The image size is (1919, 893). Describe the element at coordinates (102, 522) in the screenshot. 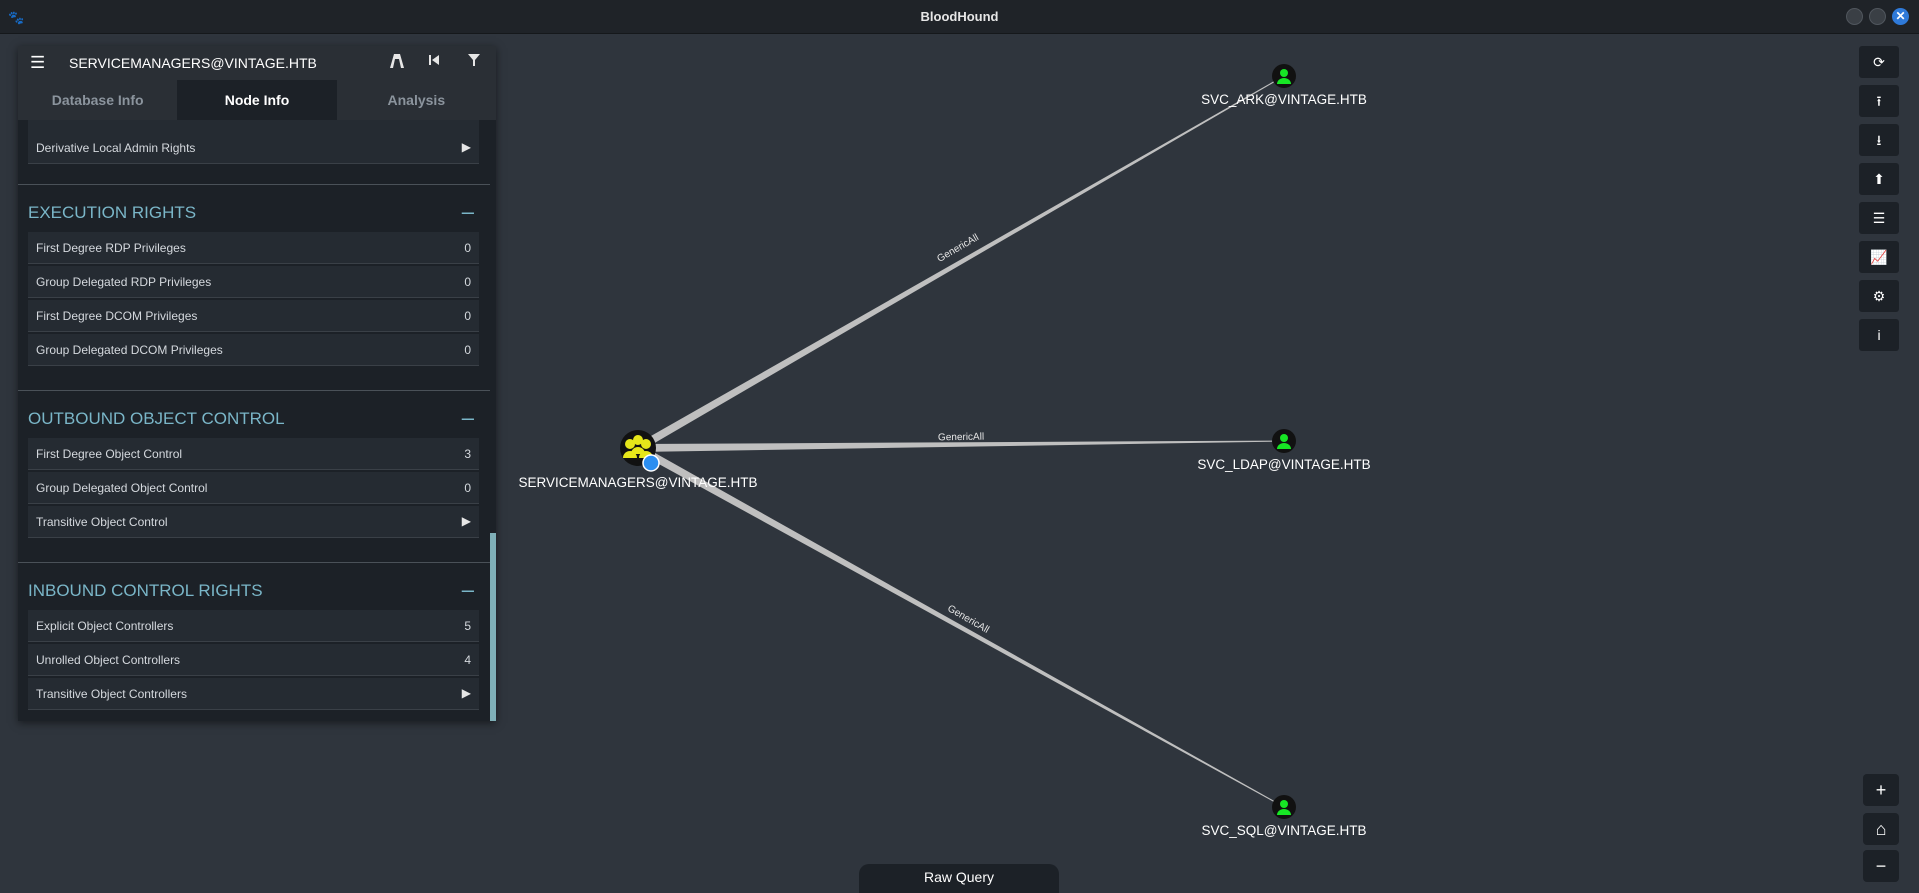

I see `row-label: Transitive Object Control` at that location.